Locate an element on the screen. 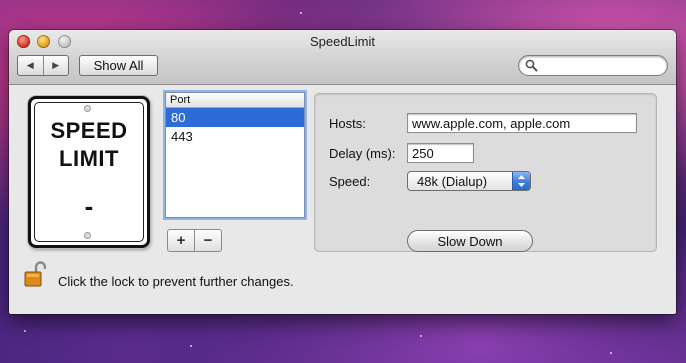  search-field is located at coordinates (593, 65).